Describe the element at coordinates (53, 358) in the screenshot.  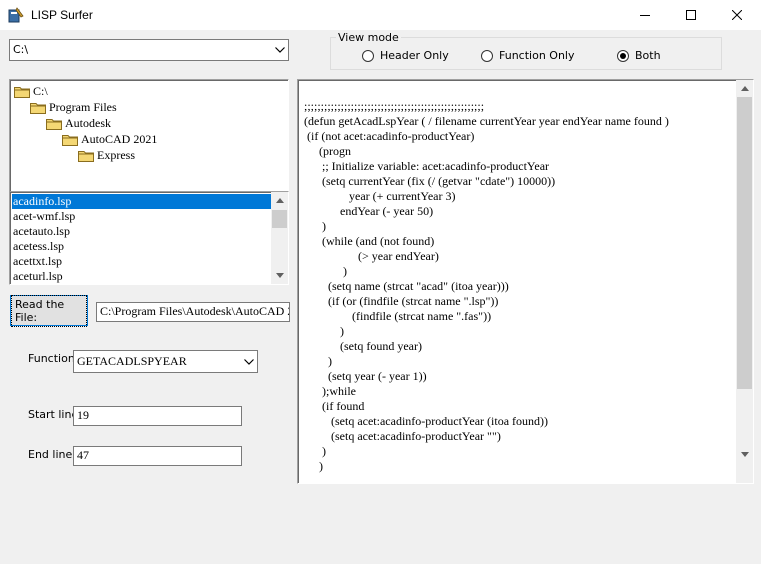
I see `function-label: Function:` at that location.